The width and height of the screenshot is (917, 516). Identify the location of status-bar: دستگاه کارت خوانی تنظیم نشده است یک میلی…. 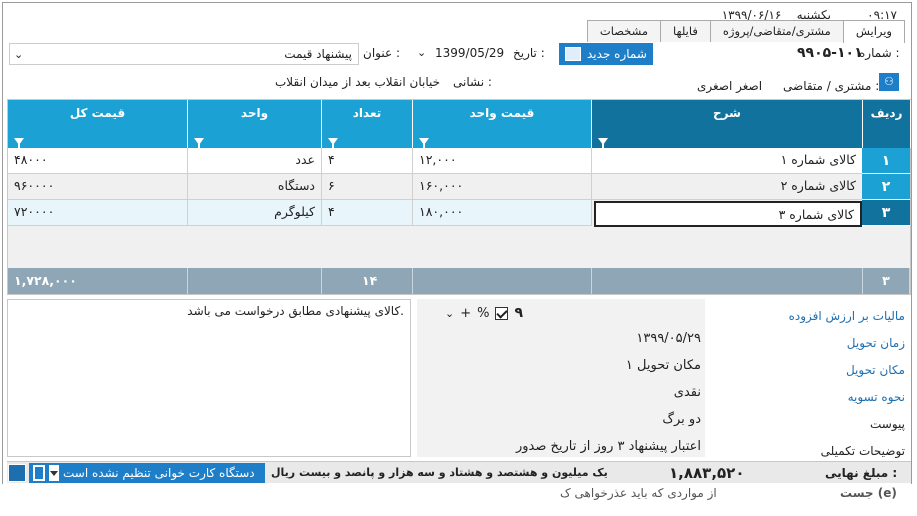
(459, 472).